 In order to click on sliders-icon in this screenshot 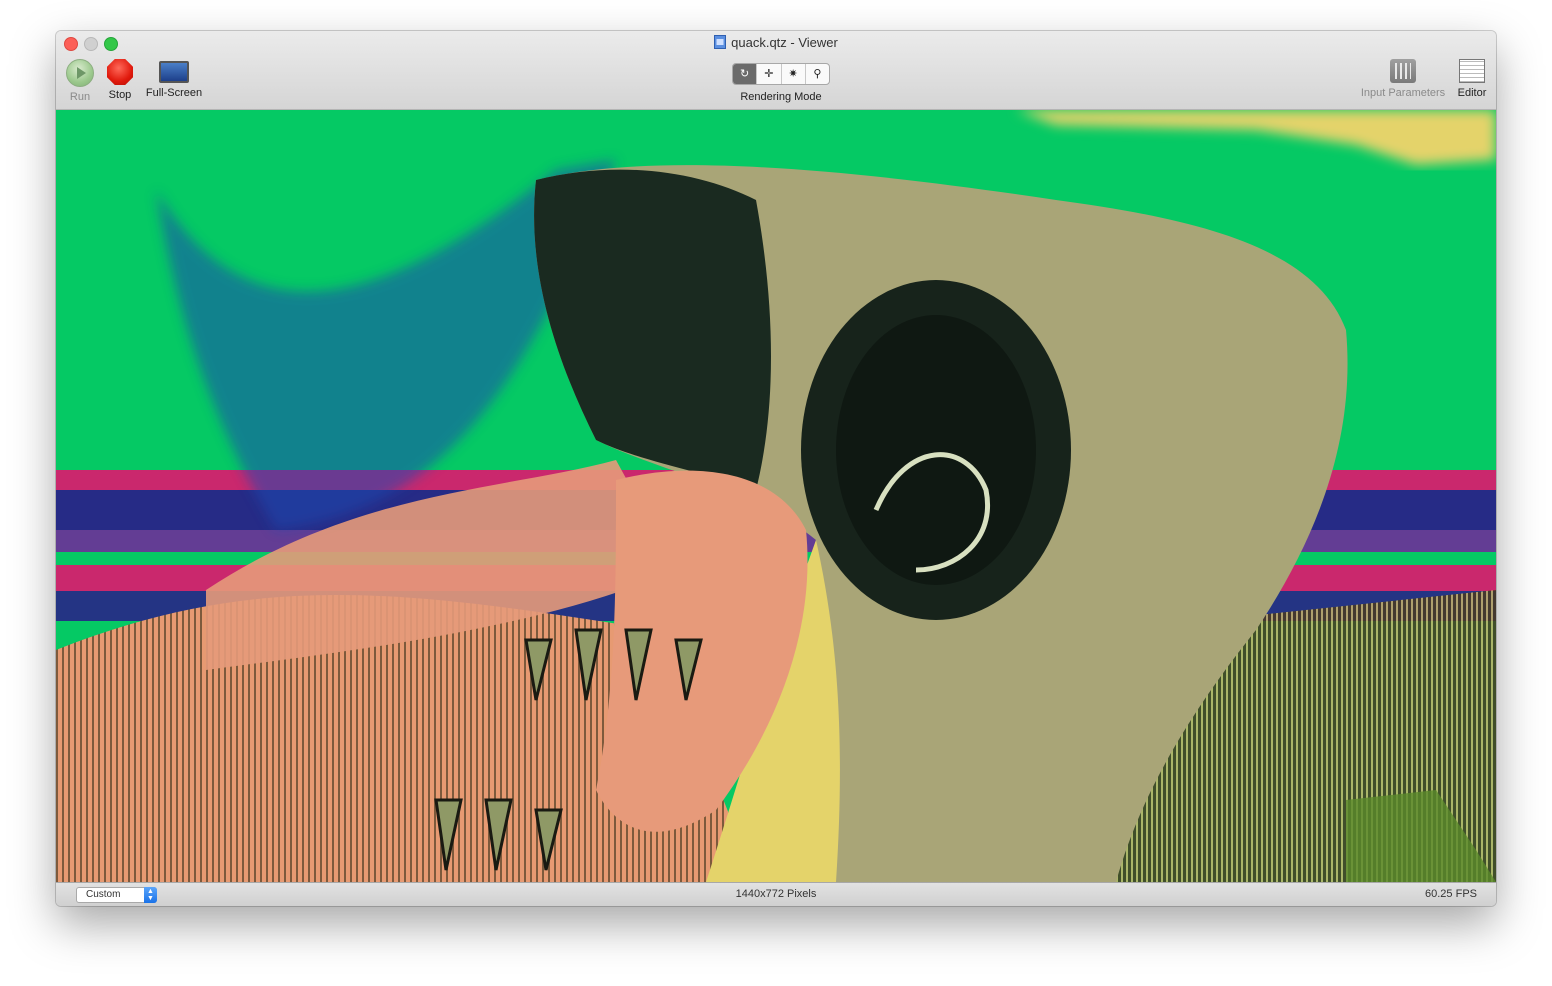, I will do `click(1403, 71)`.